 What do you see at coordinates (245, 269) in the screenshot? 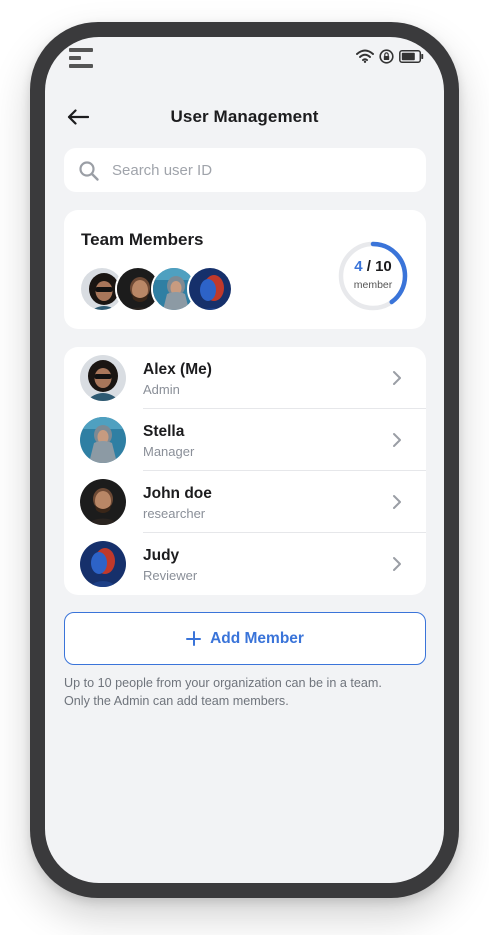
I see `team-members-card: Team Members 4 / 10 member` at bounding box center [245, 269].